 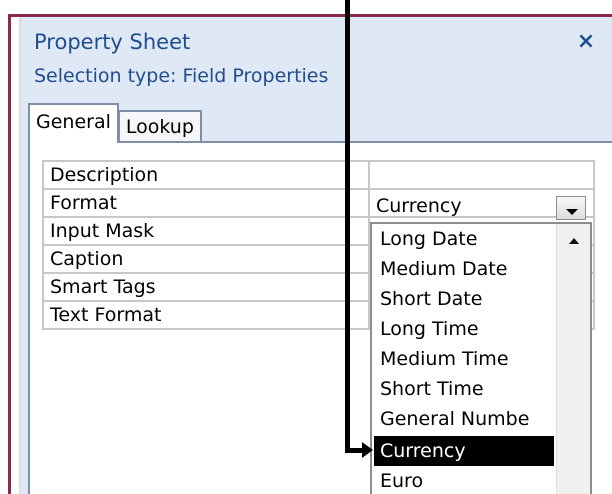 I want to click on dropdown-option: Medium Time, so click(x=464, y=359).